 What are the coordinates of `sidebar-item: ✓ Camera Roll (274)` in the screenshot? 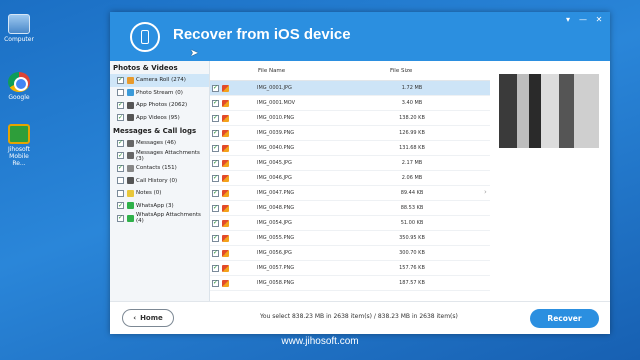 It's located at (159, 80).